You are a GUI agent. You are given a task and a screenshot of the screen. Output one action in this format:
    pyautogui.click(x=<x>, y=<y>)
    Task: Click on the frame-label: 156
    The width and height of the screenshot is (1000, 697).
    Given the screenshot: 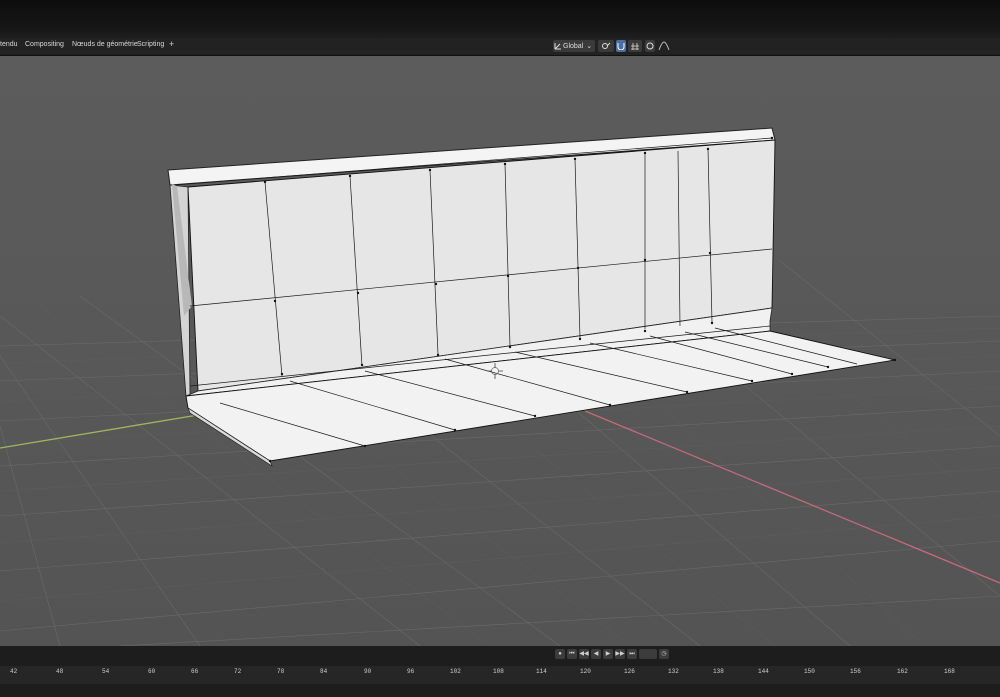 What is the action you would take?
    pyautogui.click(x=855, y=671)
    